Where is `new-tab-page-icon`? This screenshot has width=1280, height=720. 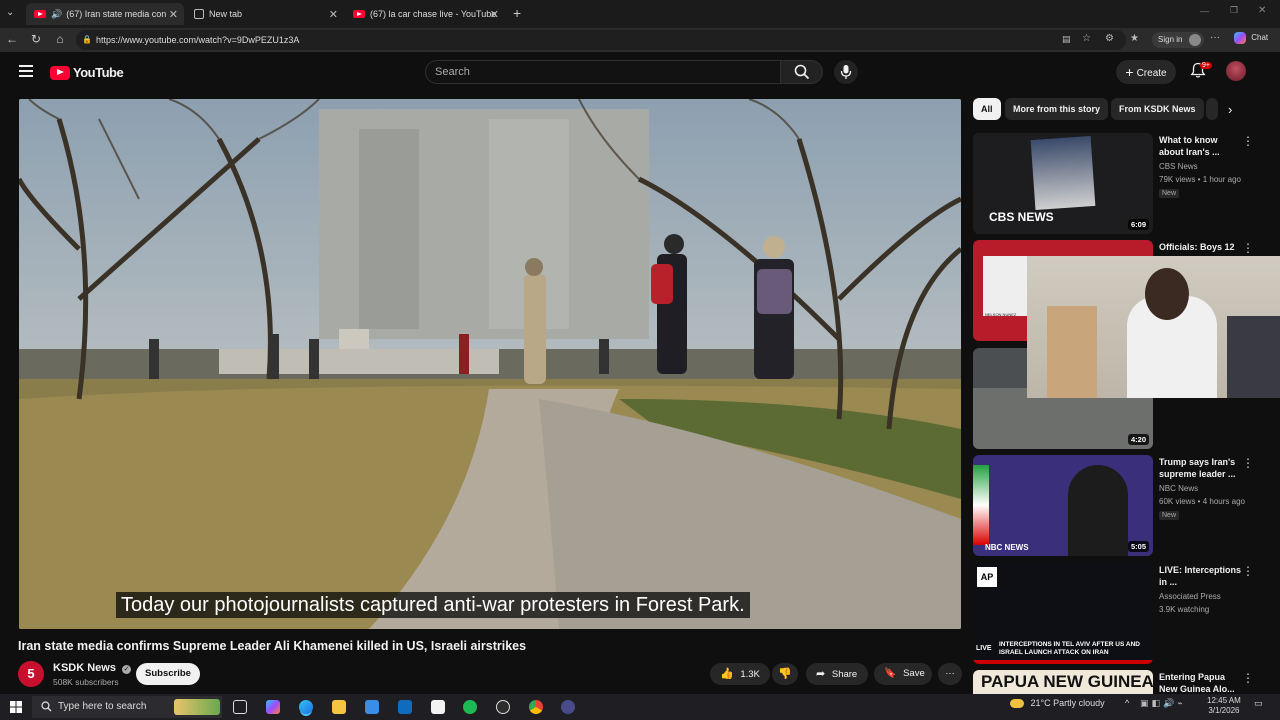
new-tab-page-icon is located at coordinates (199, 14).